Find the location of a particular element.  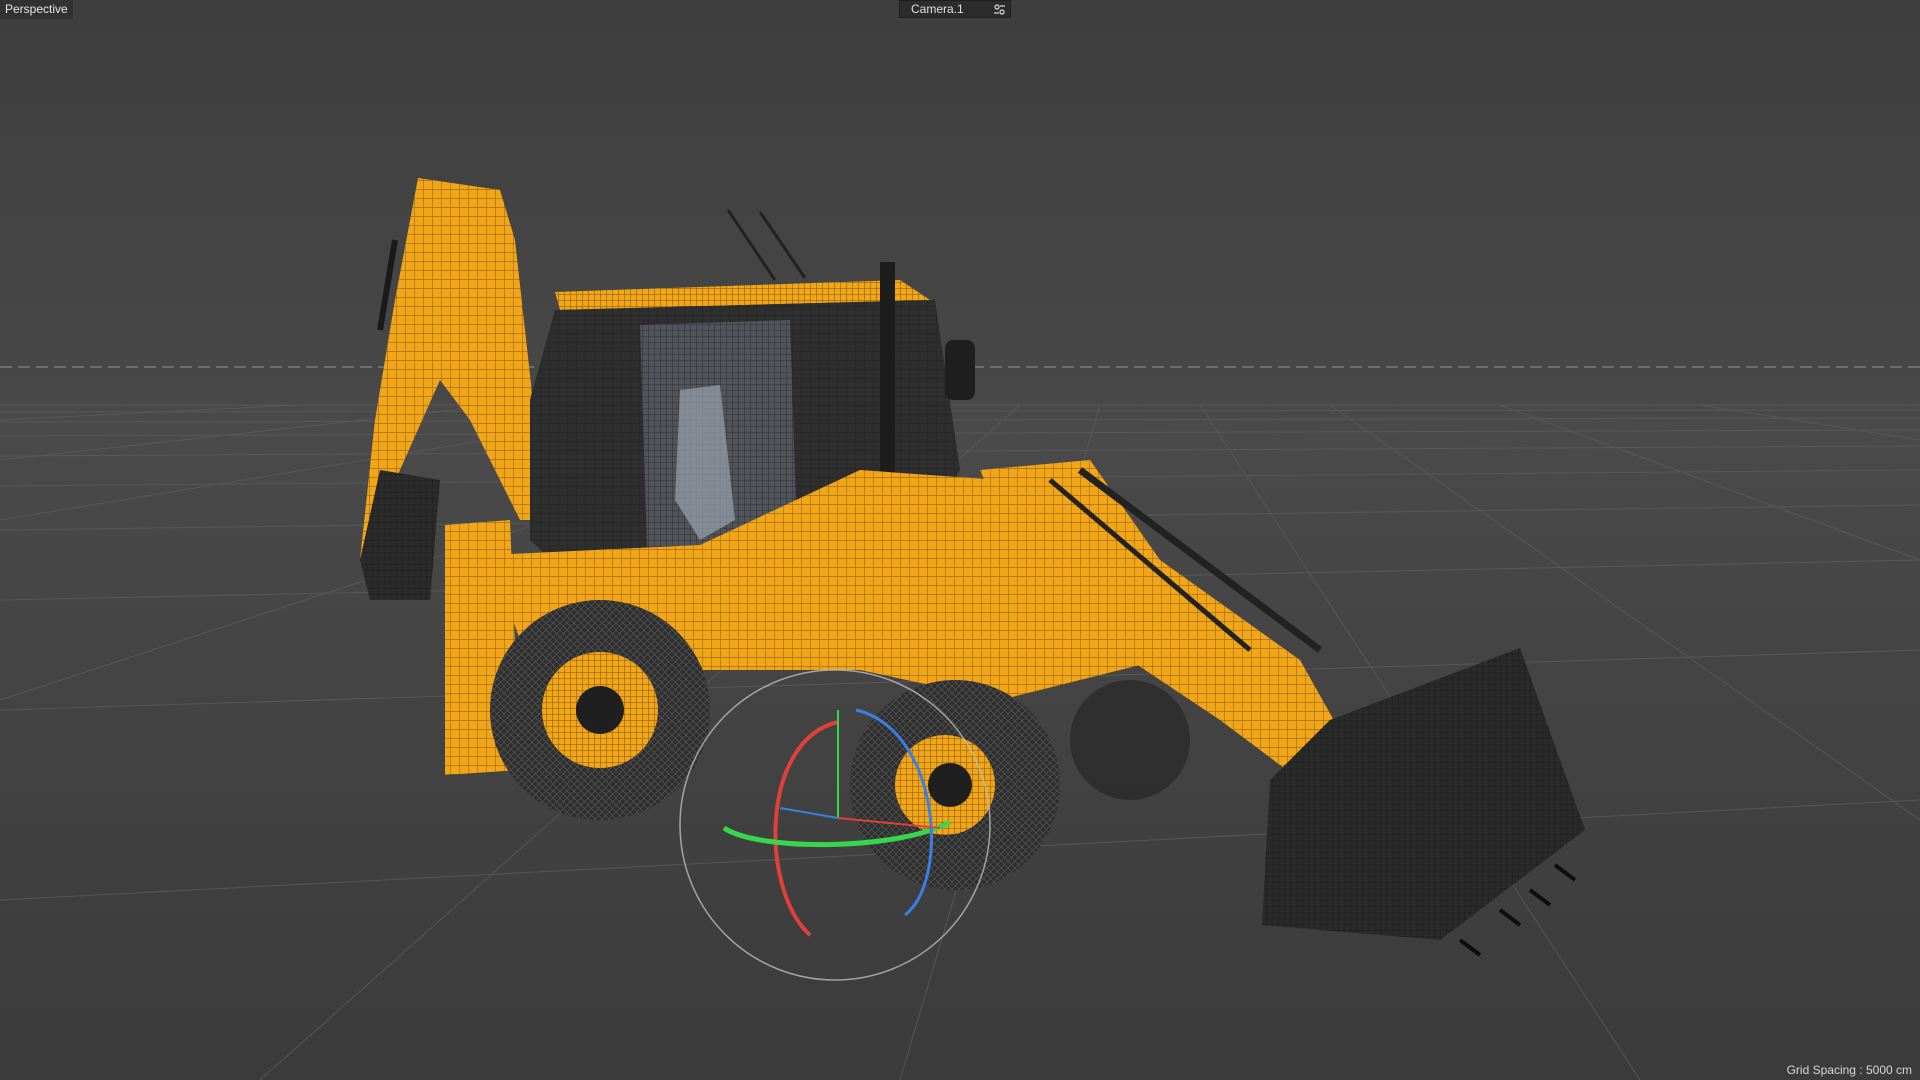

camera-selector: Camera.1 is located at coordinates (955, 9).